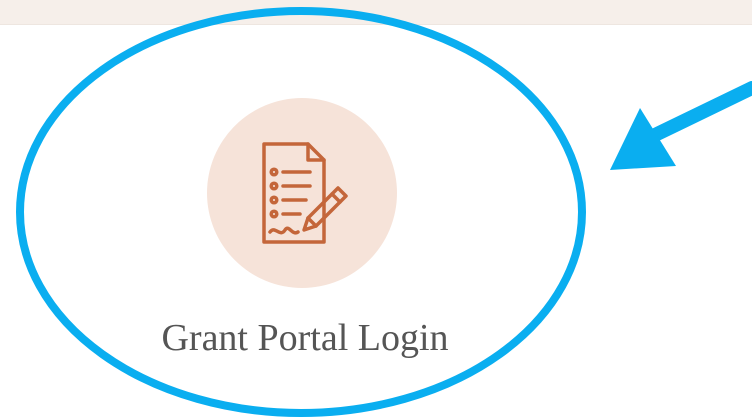 The height and width of the screenshot is (417, 752). I want to click on document-signature-icon, so click(305, 193).